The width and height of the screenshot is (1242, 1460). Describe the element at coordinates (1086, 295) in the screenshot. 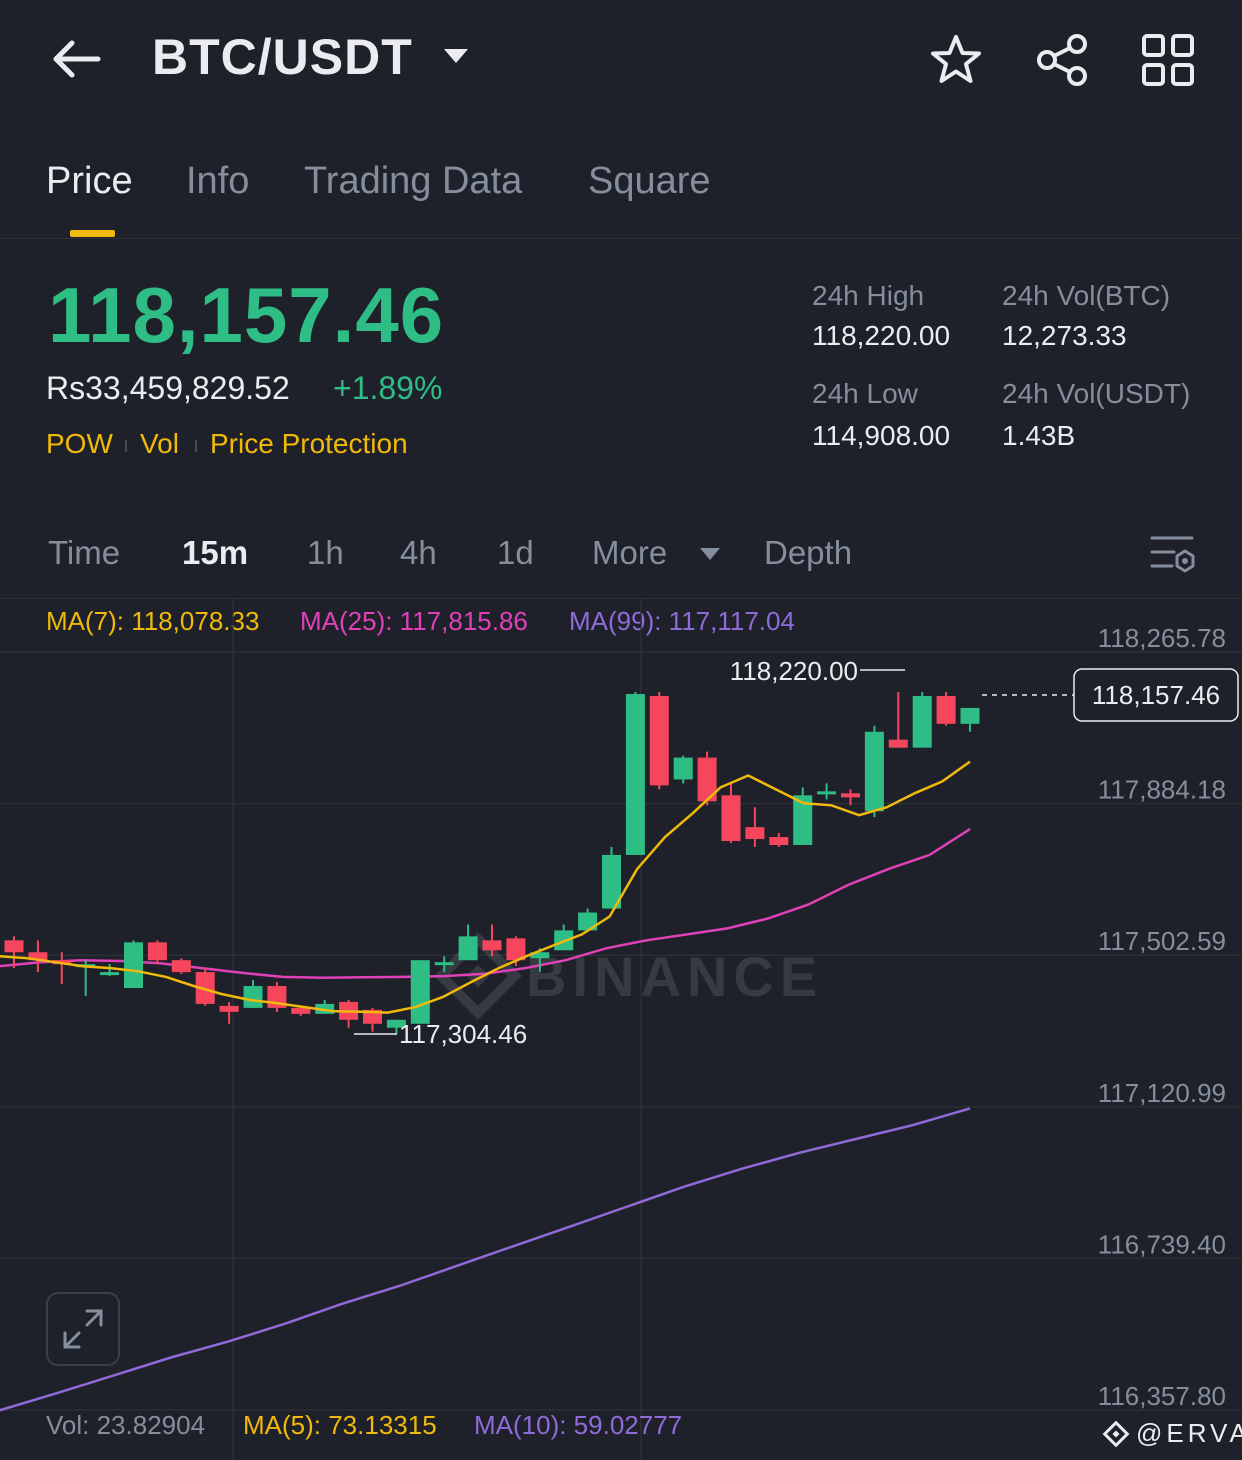

I see `vol-btc-label: 24h Vol(BTC)` at that location.